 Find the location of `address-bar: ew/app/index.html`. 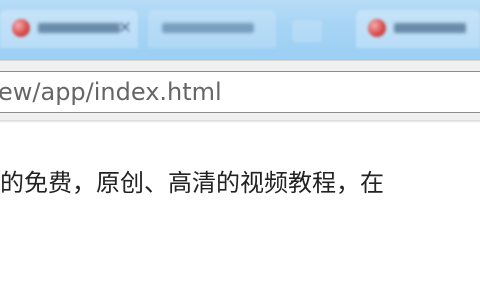

address-bar: ew/app/index.html is located at coordinates (240, 92).